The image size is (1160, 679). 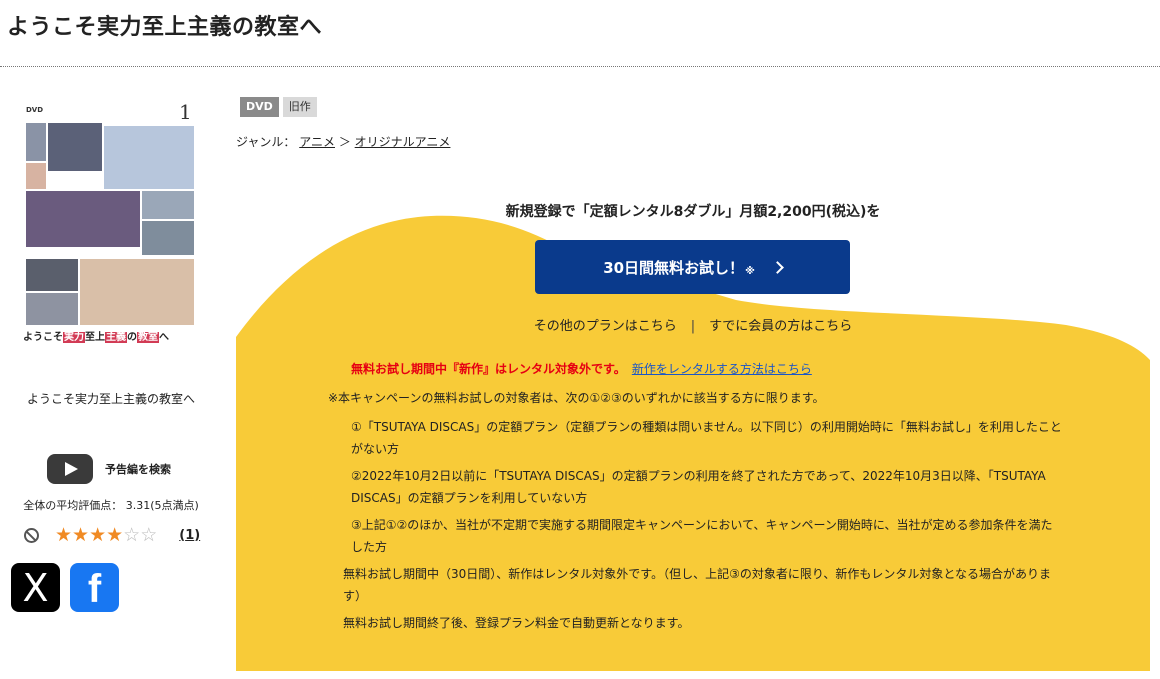 I want to click on free-trial-label: 30日間無料お試し！, so click(x=674, y=267).